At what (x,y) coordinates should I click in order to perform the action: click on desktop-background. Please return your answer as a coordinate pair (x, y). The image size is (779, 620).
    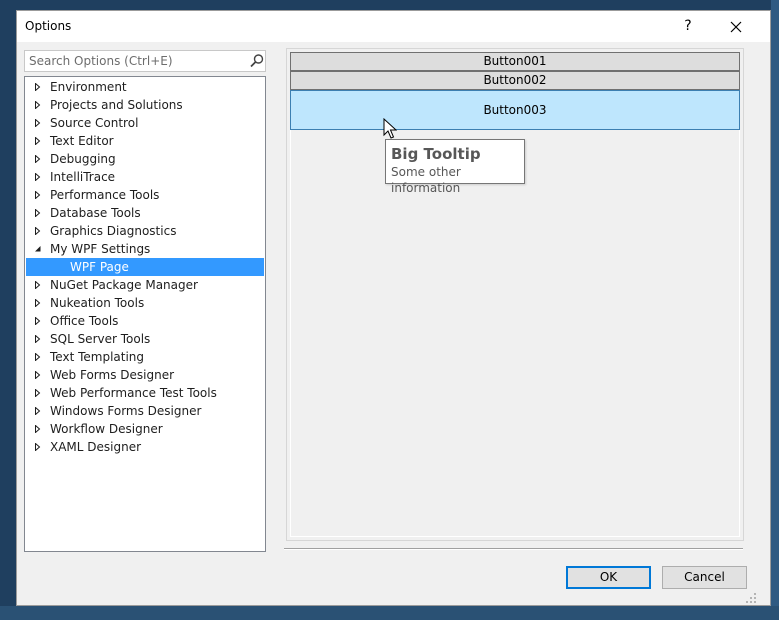
    Looking at the image, I should click on (775, 310).